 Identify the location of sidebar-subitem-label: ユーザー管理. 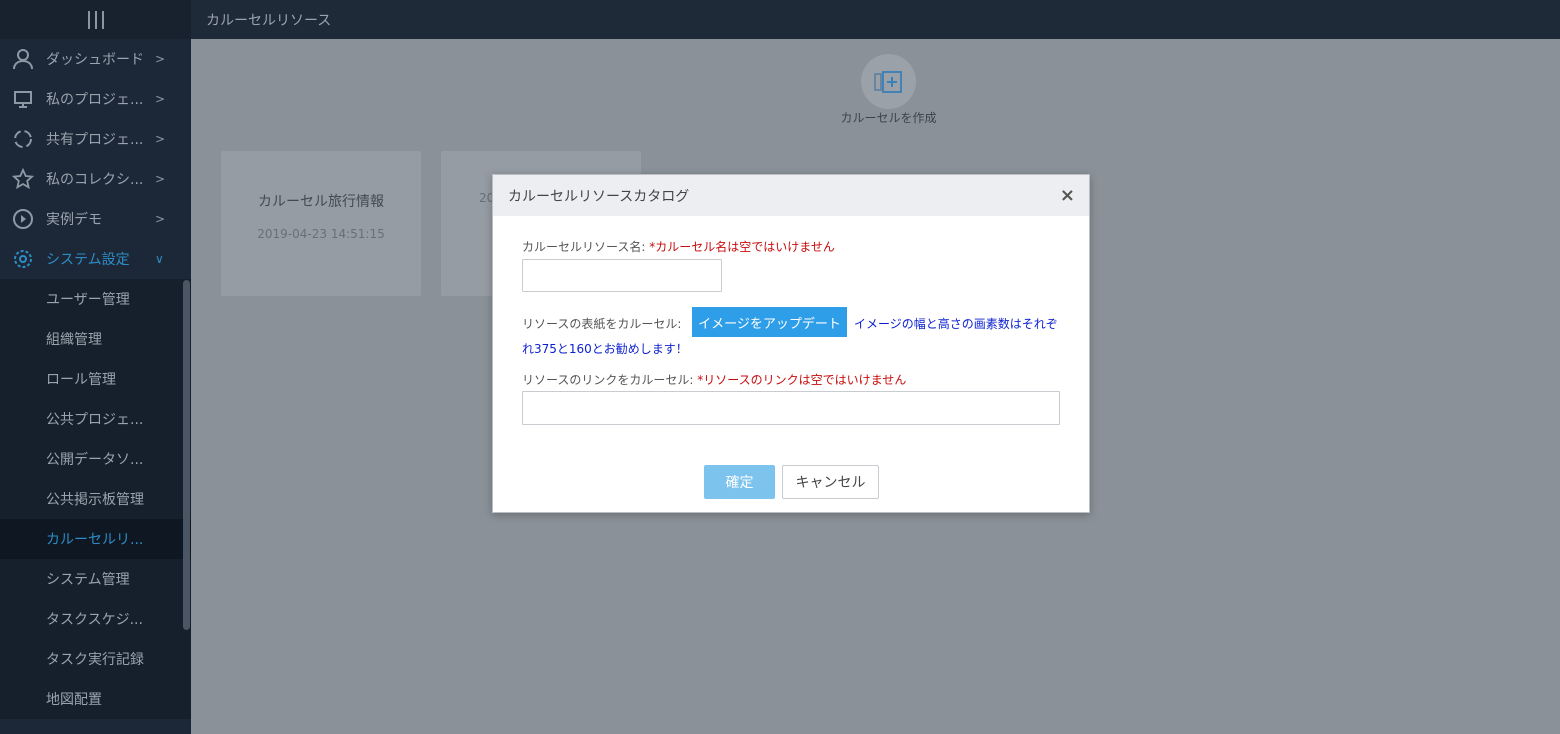
(88, 300).